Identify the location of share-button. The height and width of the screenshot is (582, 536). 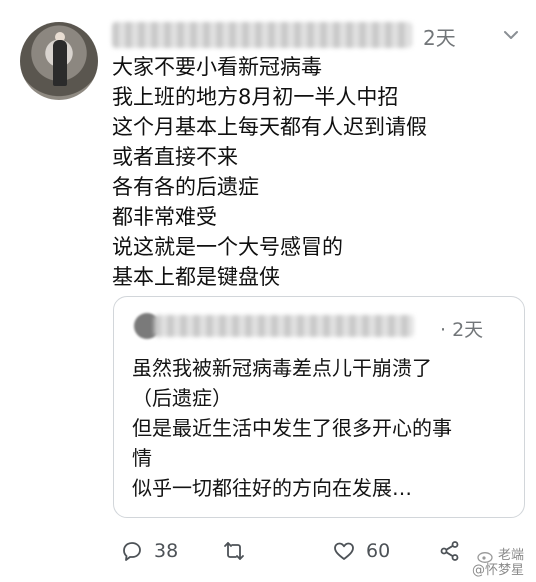
(450, 551).